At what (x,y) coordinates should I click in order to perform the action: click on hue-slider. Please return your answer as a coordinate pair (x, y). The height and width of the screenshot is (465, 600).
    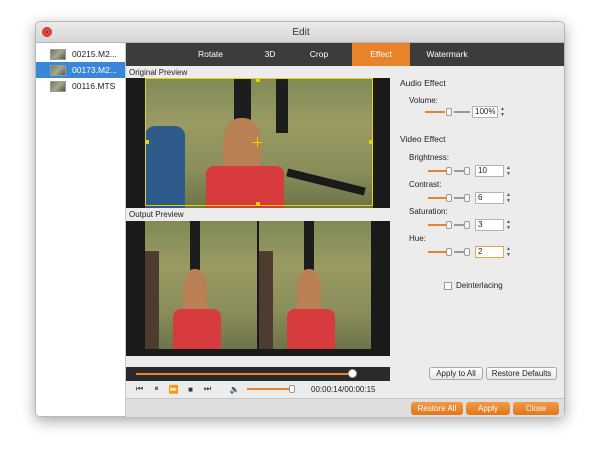
    Looking at the image, I should click on (450, 252).